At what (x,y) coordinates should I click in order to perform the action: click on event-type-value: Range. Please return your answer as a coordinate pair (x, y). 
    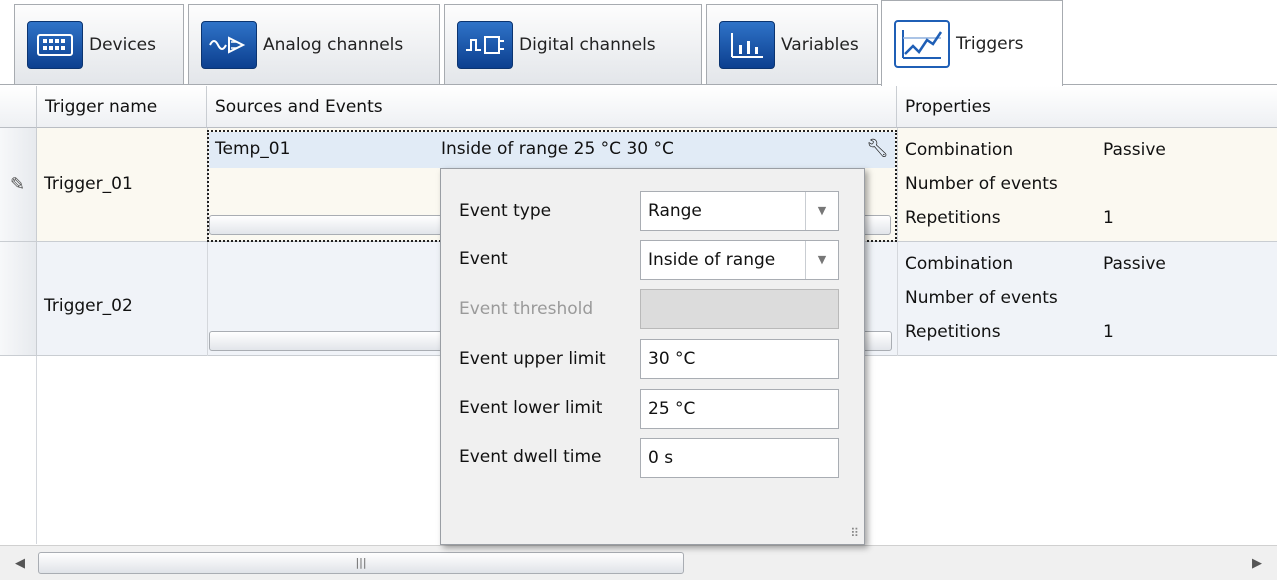
    Looking at the image, I should click on (675, 211).